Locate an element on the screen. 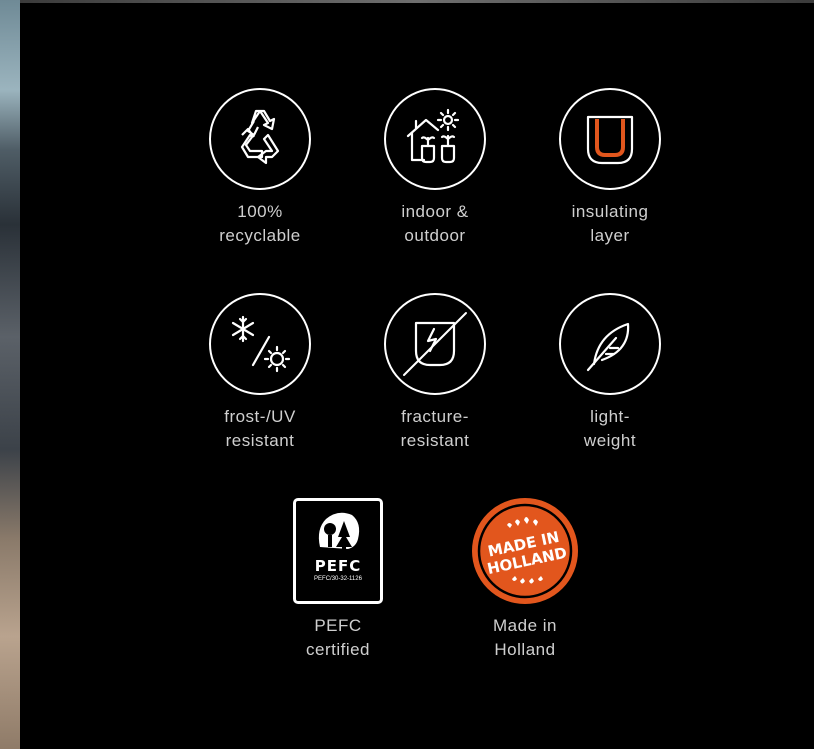  recycle-icon is located at coordinates (260, 139).